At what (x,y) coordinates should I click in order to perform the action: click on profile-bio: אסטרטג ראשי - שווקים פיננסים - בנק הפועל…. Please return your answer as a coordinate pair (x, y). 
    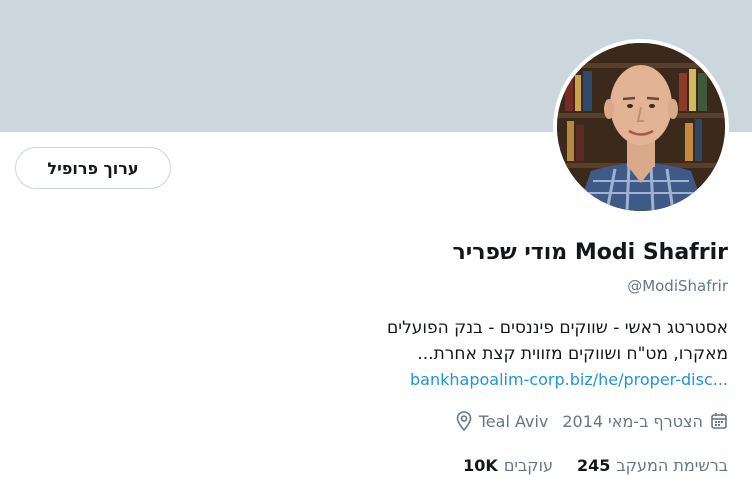
    Looking at the image, I should click on (518, 354).